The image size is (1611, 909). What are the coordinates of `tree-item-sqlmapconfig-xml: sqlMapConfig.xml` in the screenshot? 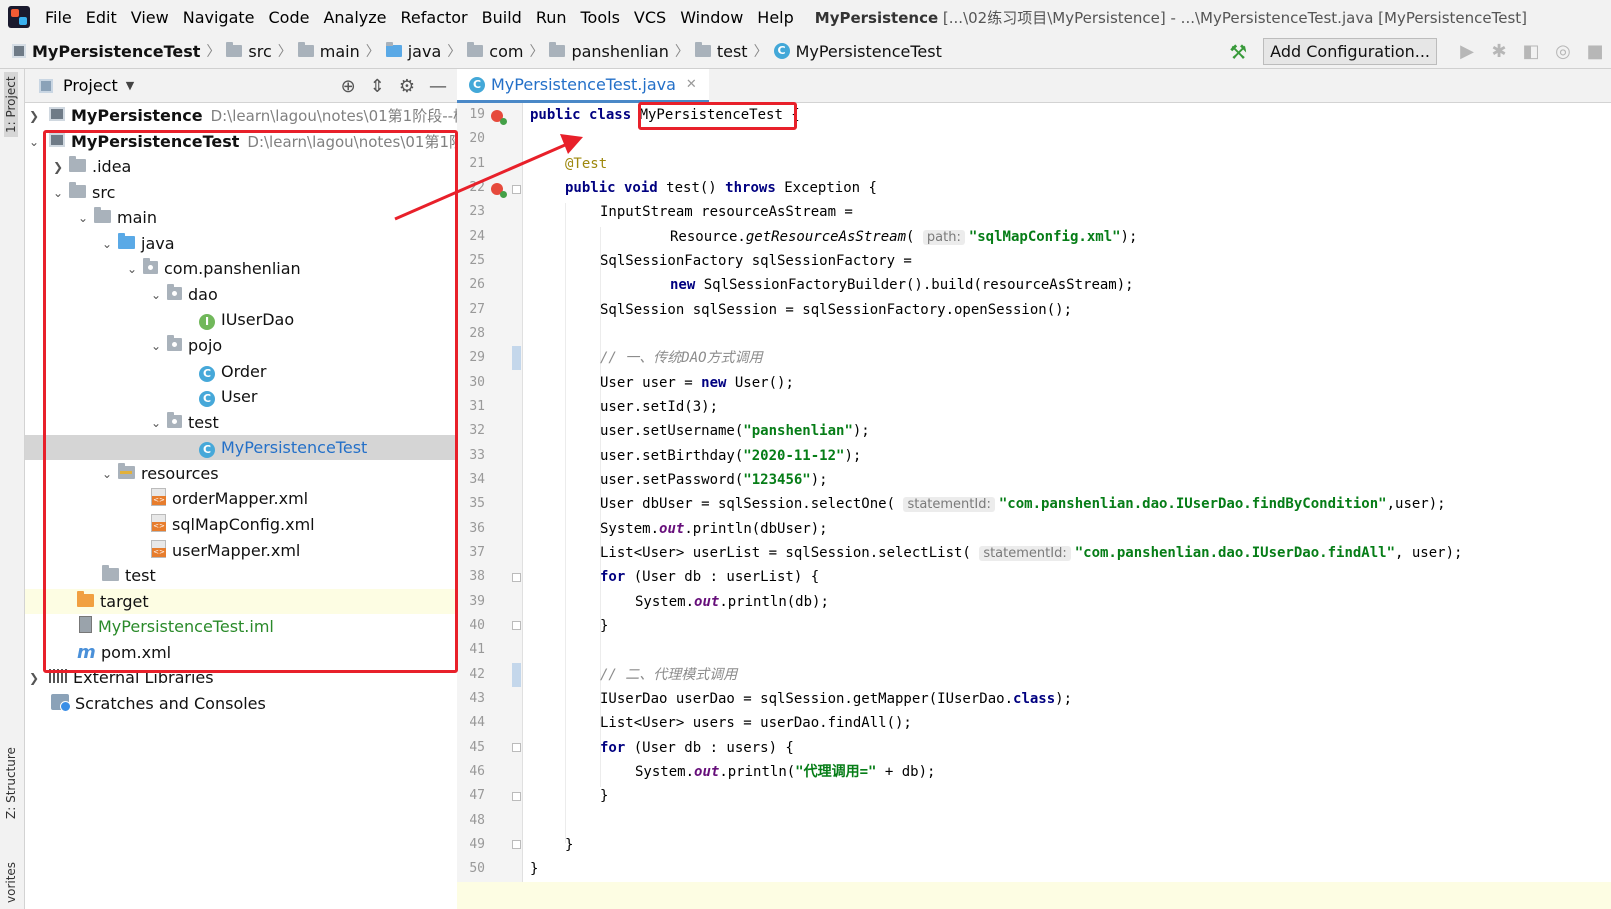 It's located at (241, 524).